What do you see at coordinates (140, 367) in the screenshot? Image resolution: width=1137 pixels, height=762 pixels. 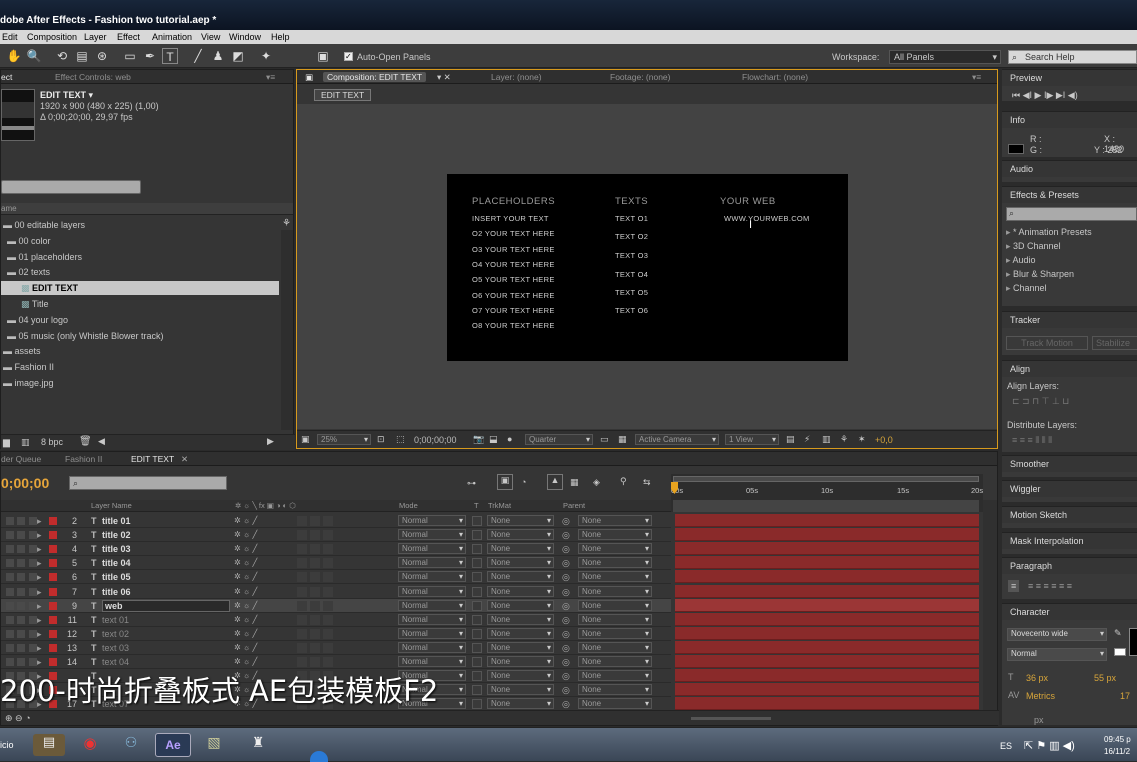 I see `project-item: ▬ Fashion II` at bounding box center [140, 367].